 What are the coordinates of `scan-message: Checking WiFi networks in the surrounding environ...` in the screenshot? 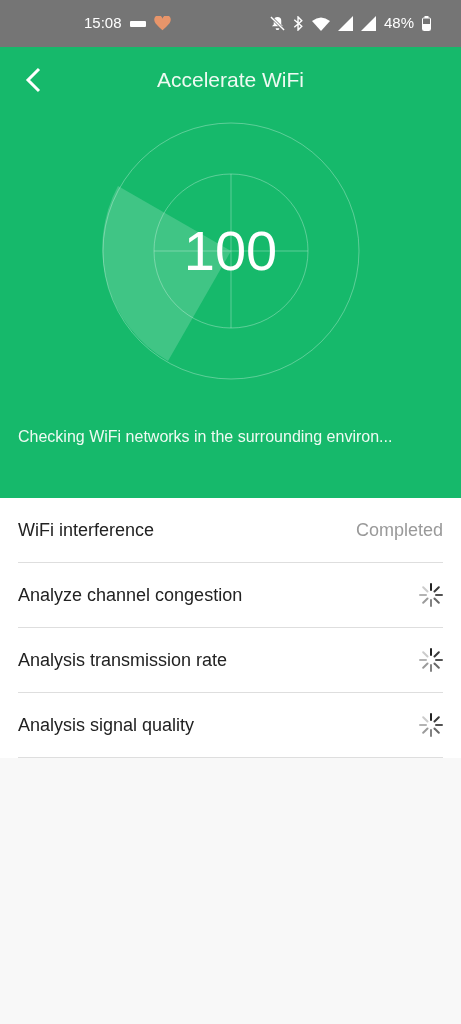 It's located at (205, 437).